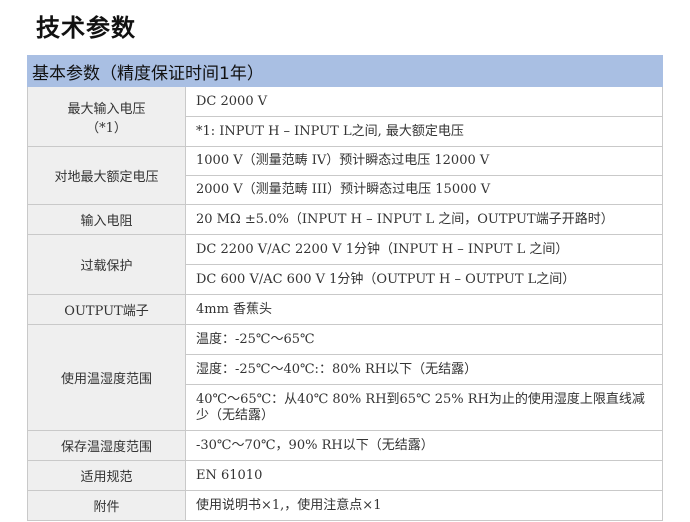 The height and width of the screenshot is (522, 690). I want to click on table-row: 附件 使用说明书×1,，使用注意点×1, so click(345, 505).